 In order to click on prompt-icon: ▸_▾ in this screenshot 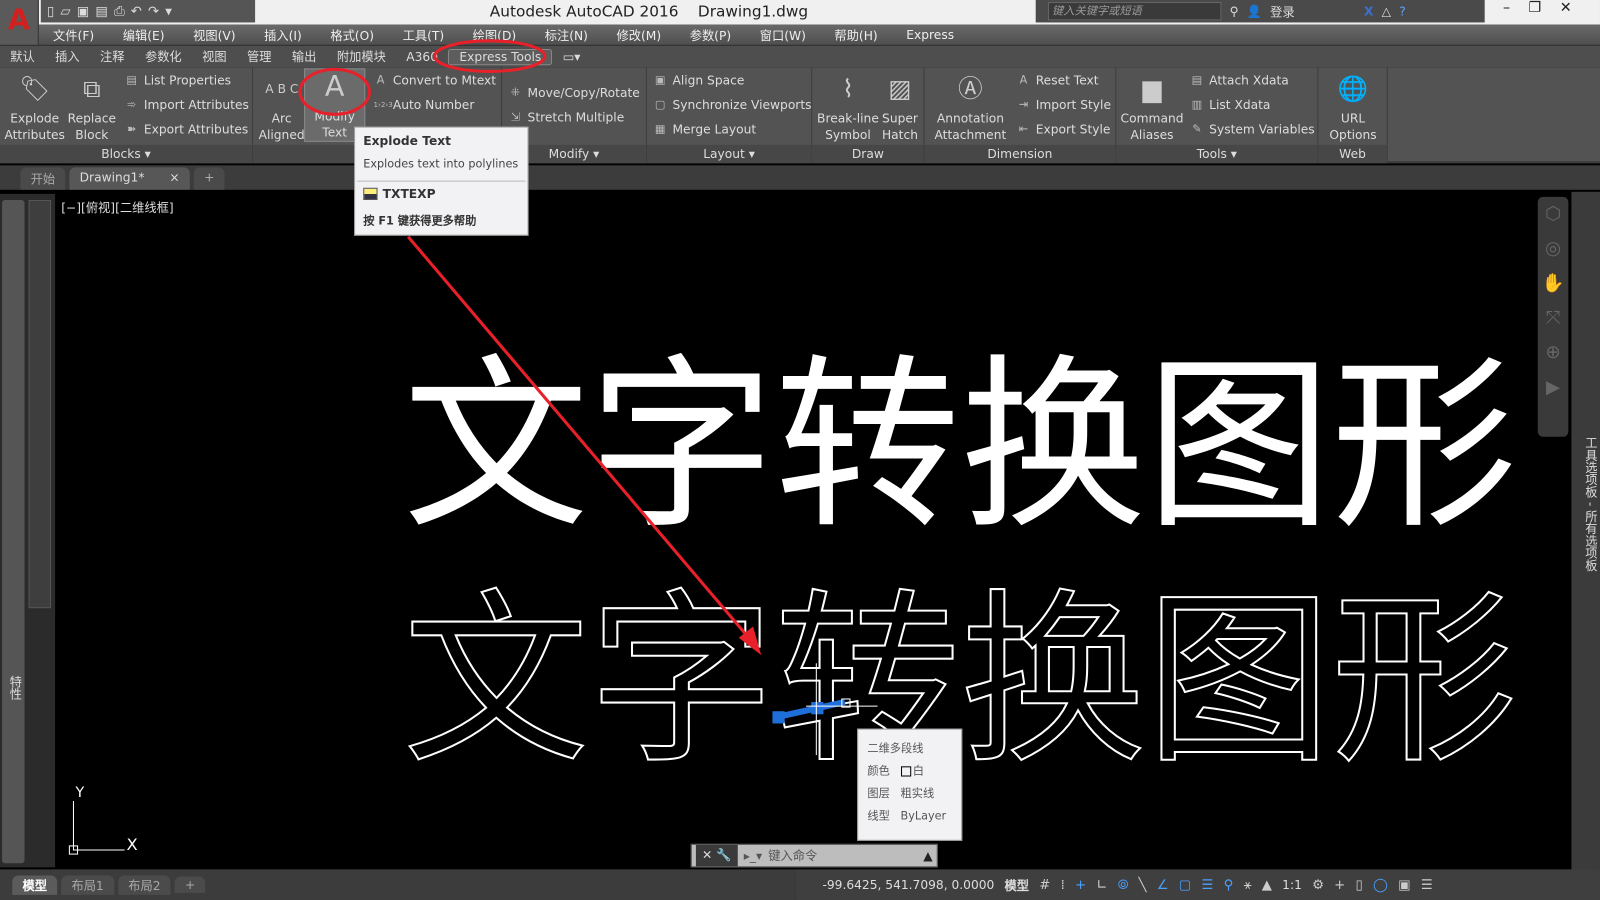, I will do `click(753, 855)`.